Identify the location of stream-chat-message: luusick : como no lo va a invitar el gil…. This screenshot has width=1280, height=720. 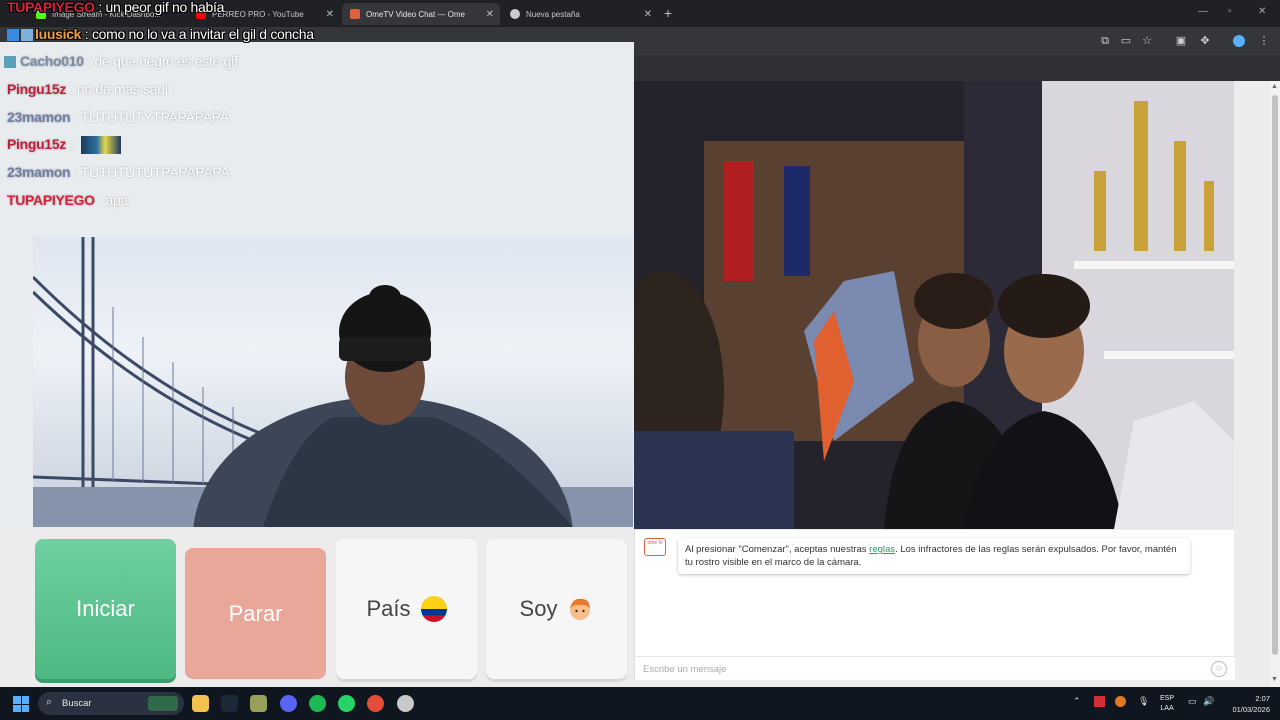
(160, 34).